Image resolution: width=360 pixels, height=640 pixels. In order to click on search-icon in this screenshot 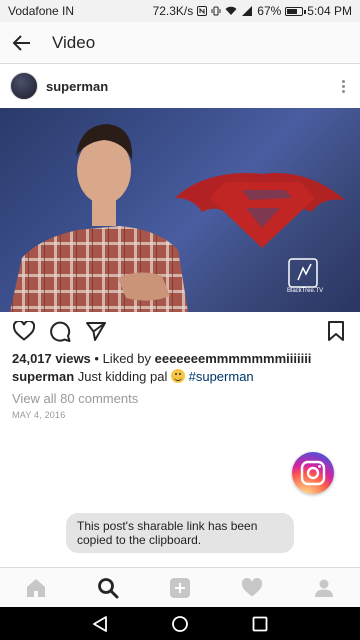, I will do `click(108, 588)`.